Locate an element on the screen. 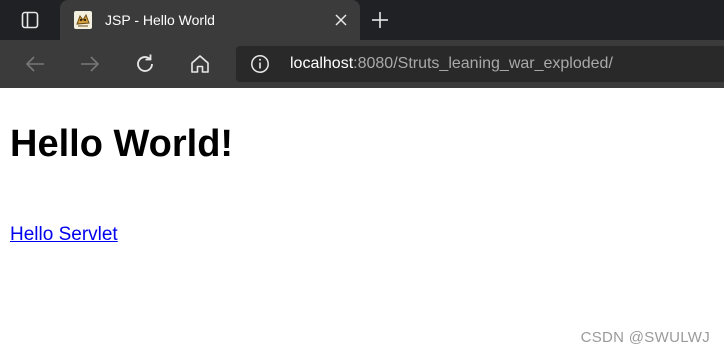  site-info-button is located at coordinates (260, 64).